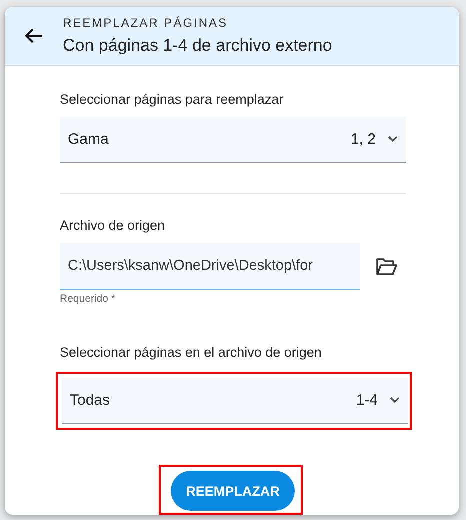  I want to click on page-select: Todas 1-4, so click(235, 401).